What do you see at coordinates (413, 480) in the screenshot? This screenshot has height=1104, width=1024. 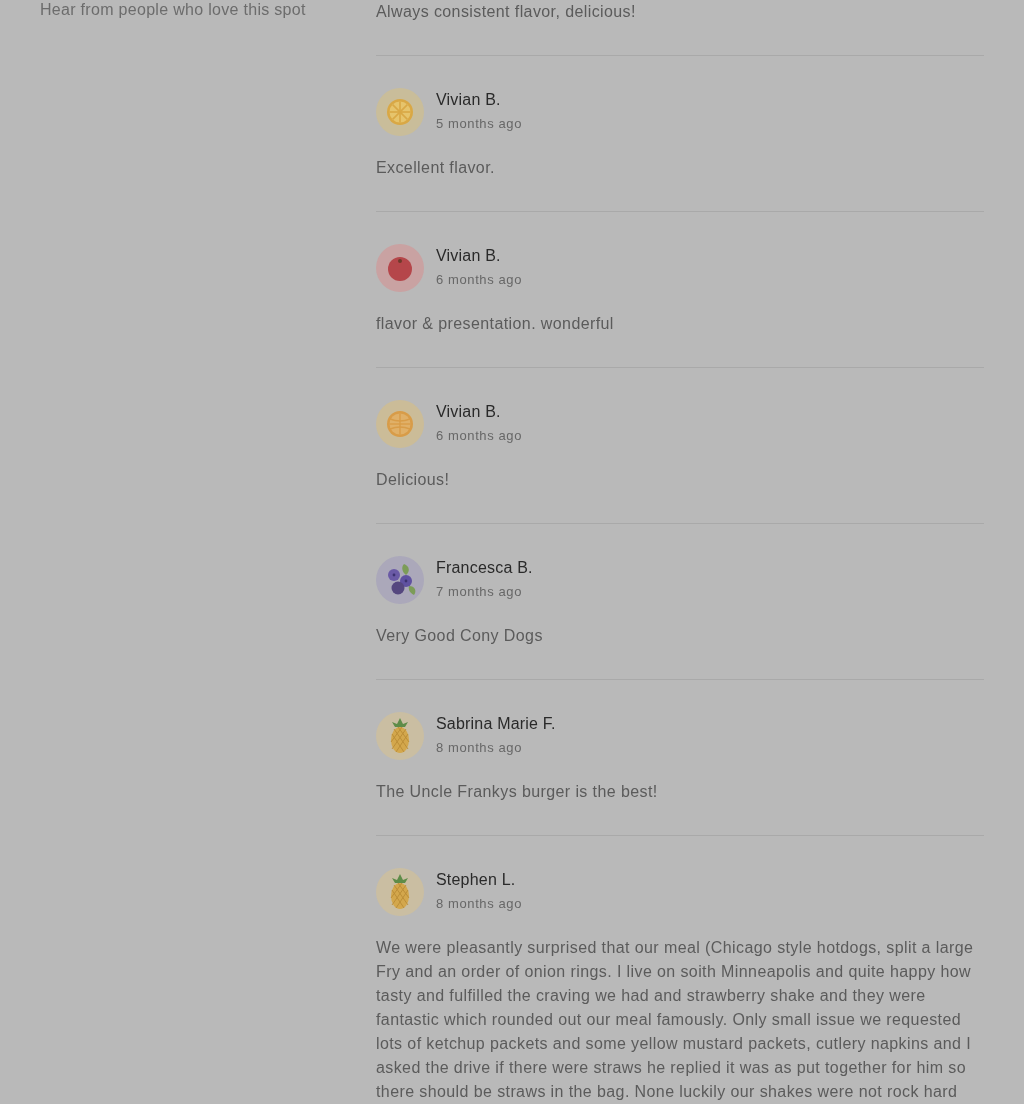 I see `review-text: Delicious!` at bounding box center [413, 480].